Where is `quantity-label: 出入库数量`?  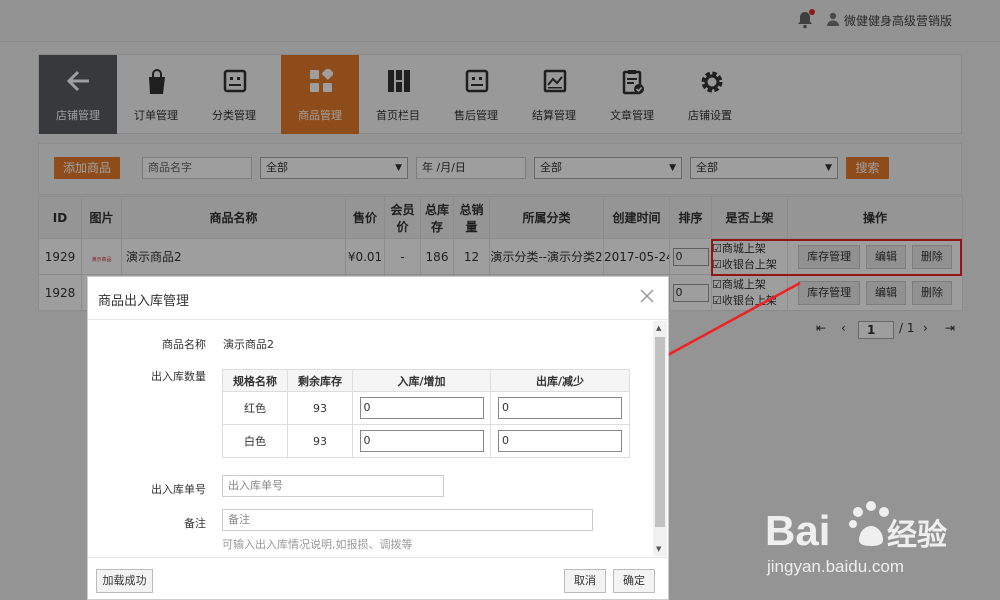
quantity-label: 出入库数量 is located at coordinates (178, 376).